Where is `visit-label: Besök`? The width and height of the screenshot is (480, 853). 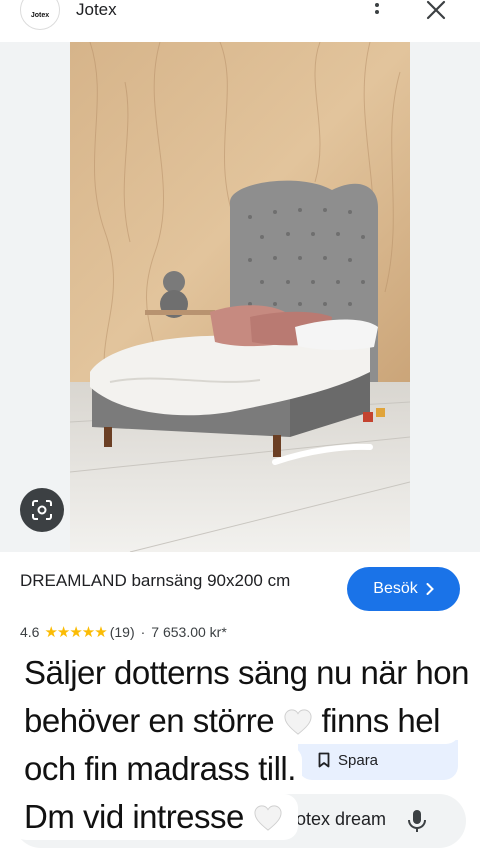
visit-label: Besök is located at coordinates (395, 588).